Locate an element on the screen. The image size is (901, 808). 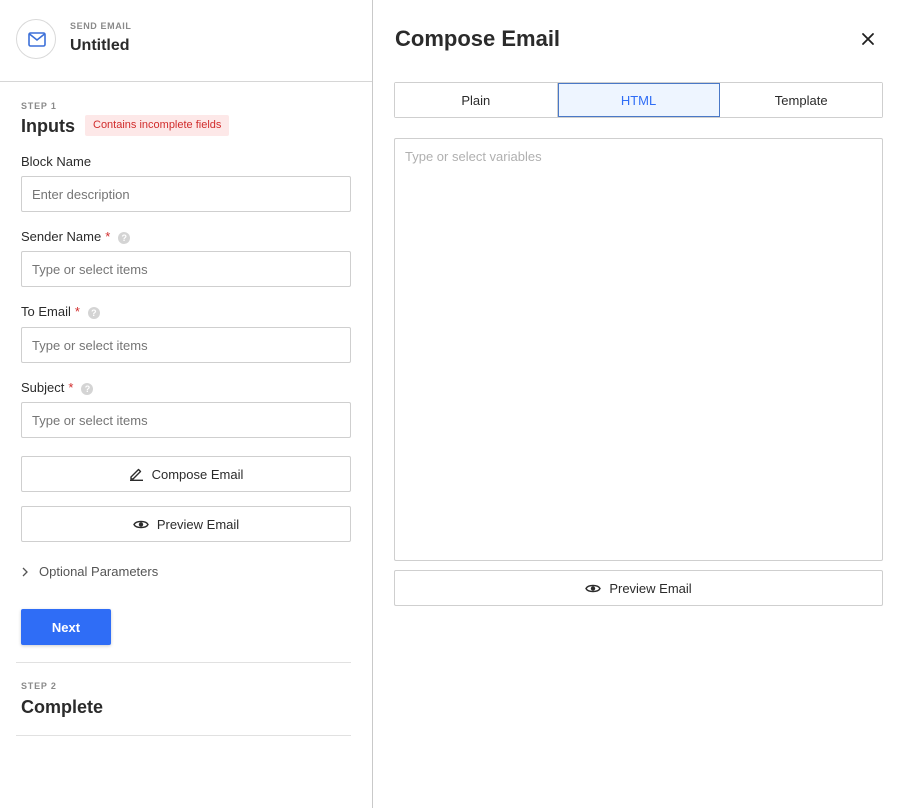
block-name-label-text: Block Name is located at coordinates (56, 161).